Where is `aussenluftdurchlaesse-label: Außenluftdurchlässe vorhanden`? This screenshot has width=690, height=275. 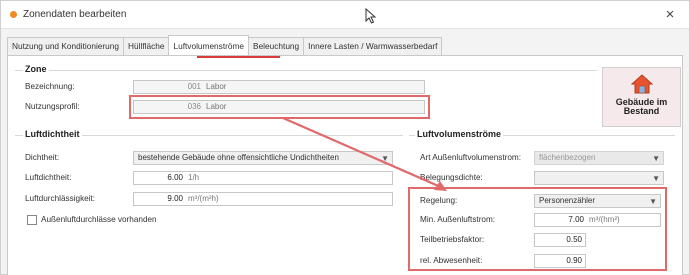 aussenluftdurchlaesse-label: Außenluftdurchlässe vorhanden is located at coordinates (99, 219).